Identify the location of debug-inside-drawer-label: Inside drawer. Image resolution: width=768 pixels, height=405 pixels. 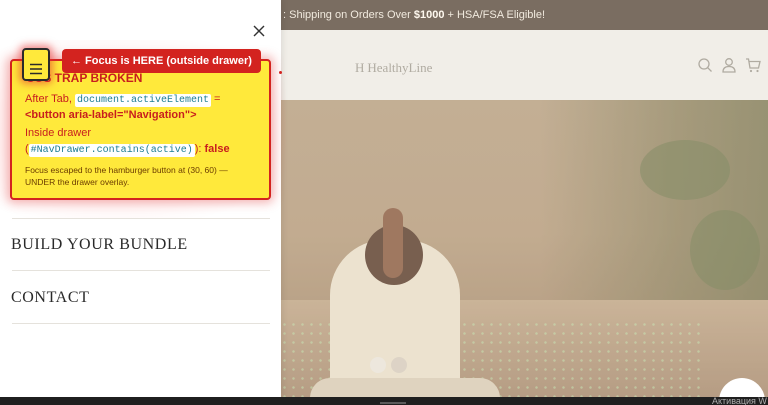
(58, 133).